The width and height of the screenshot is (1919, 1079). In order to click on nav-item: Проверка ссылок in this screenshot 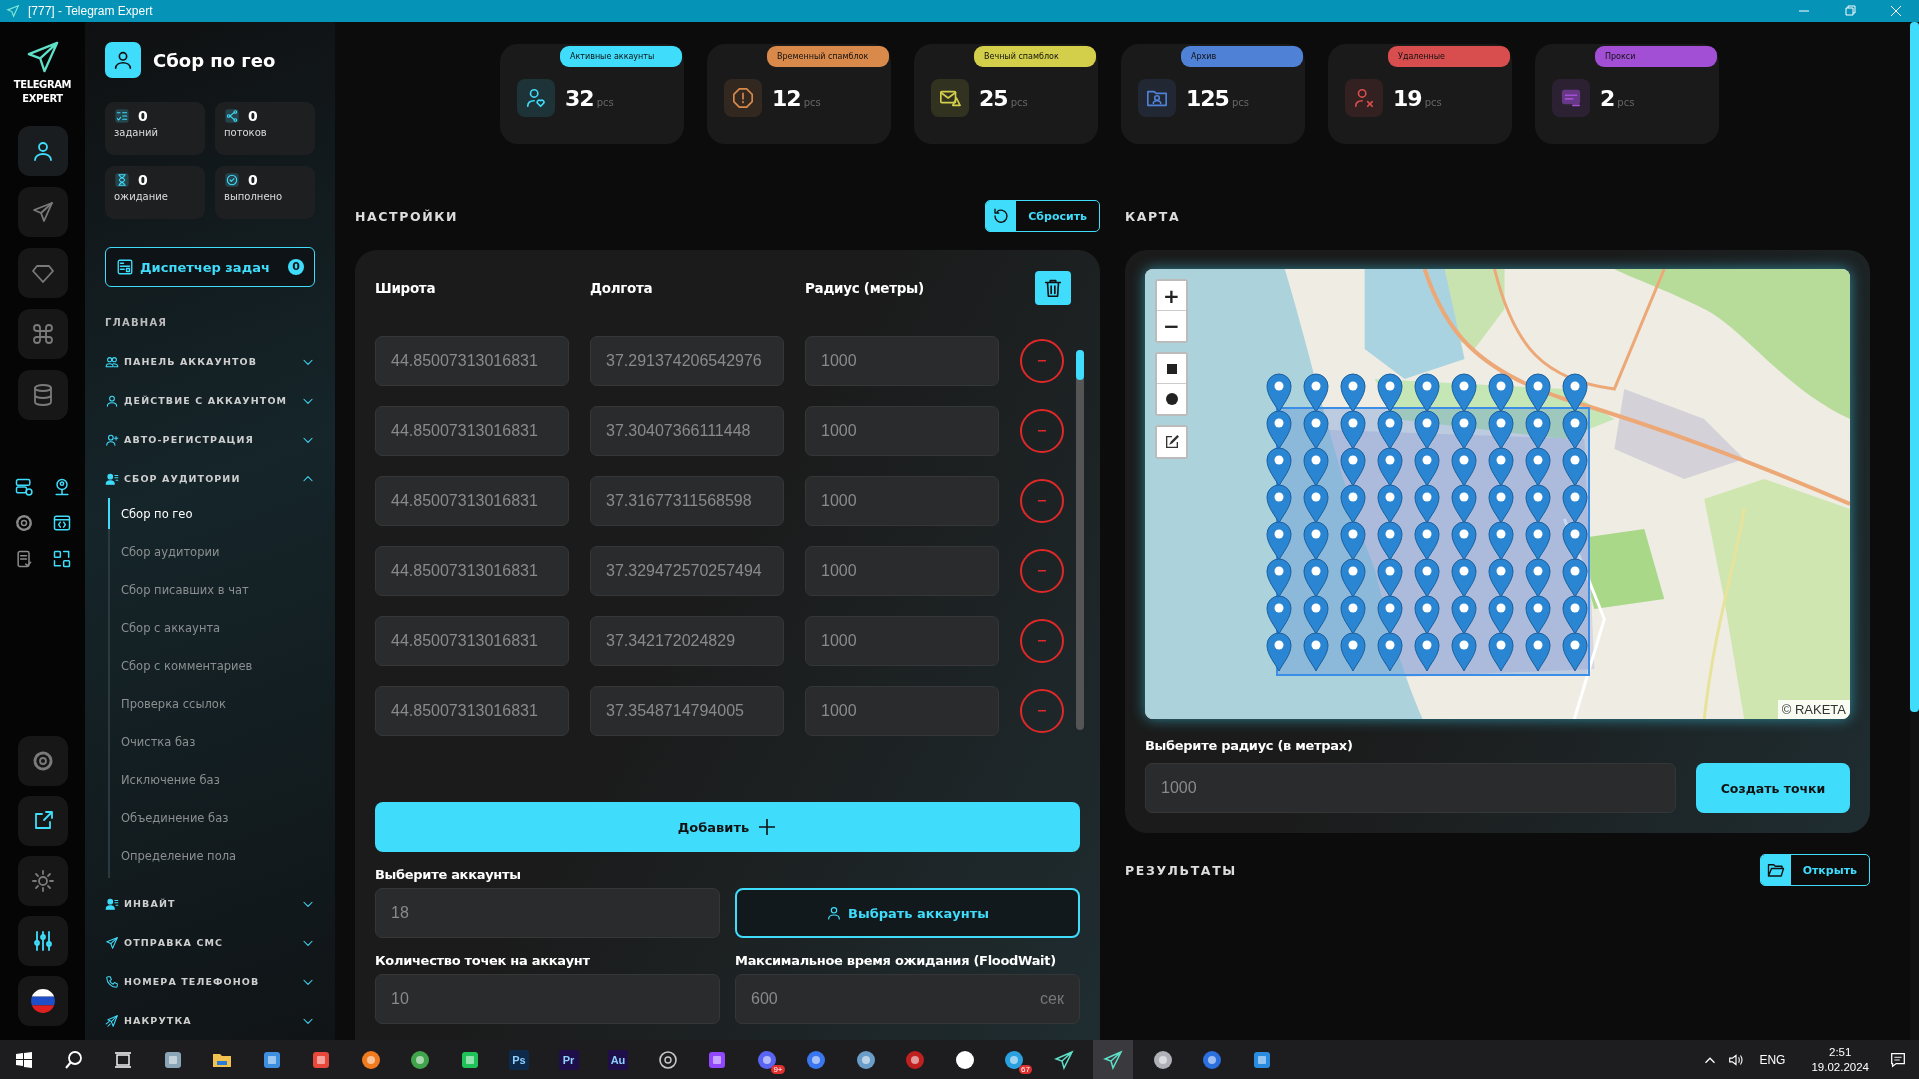, I will do `click(211, 703)`.